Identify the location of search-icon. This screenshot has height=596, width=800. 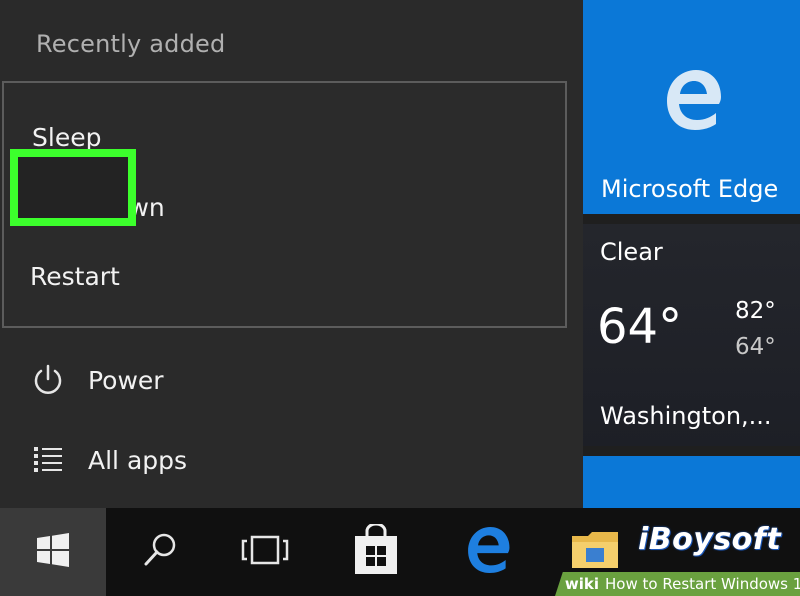
(160, 552).